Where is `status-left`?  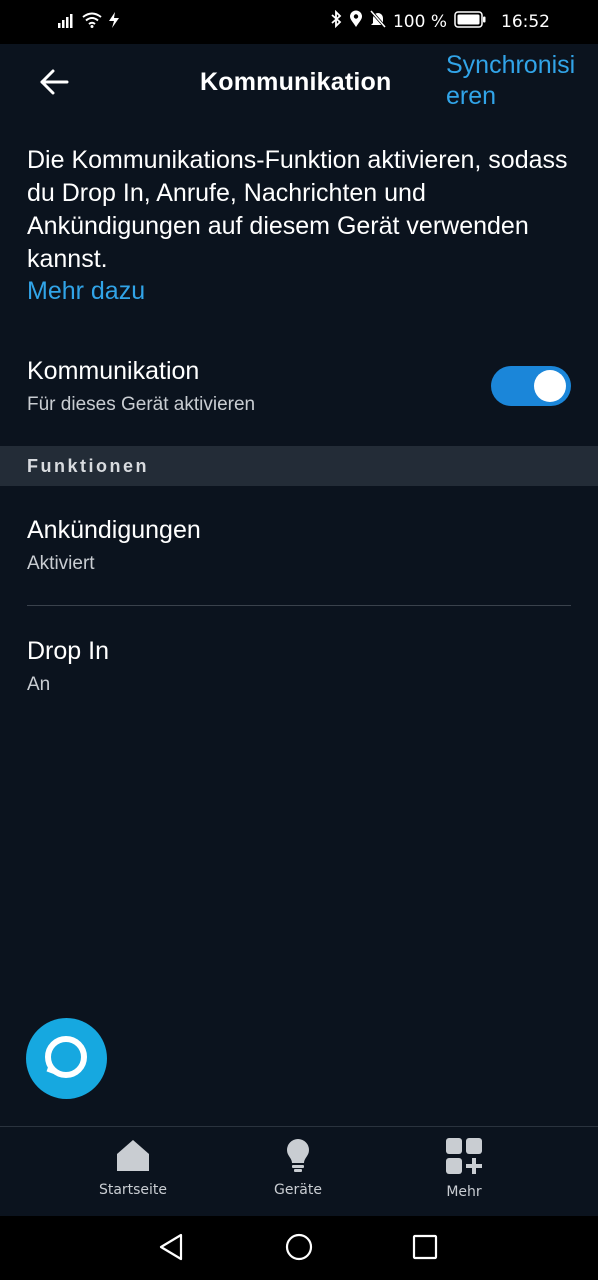
status-left is located at coordinates (89, 22).